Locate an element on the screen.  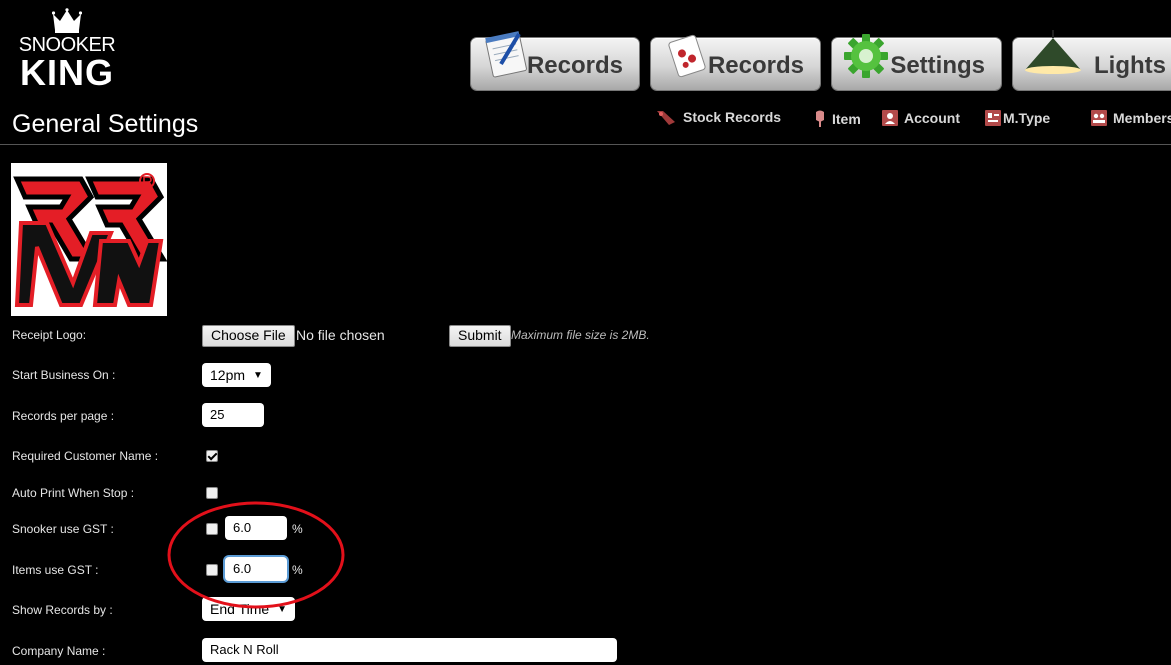
subnav-mtype: M.Type is located at coordinates (1017, 118).